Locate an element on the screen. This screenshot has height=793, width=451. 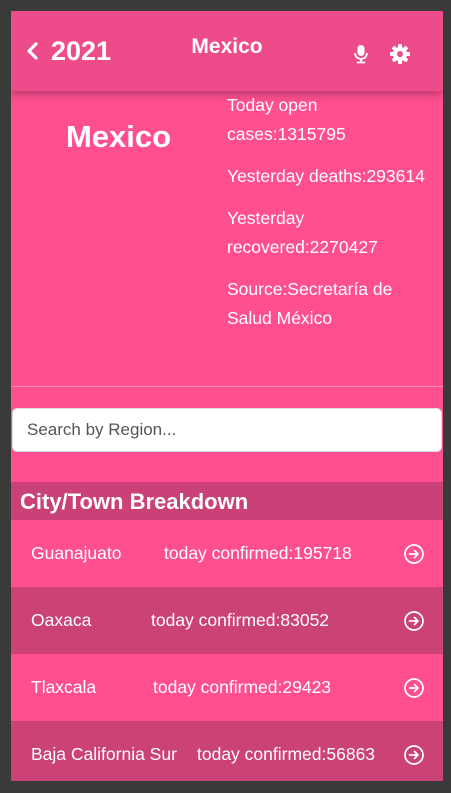
yesterday-recovered: Yesterday recovered:2270427 is located at coordinates (302, 232).